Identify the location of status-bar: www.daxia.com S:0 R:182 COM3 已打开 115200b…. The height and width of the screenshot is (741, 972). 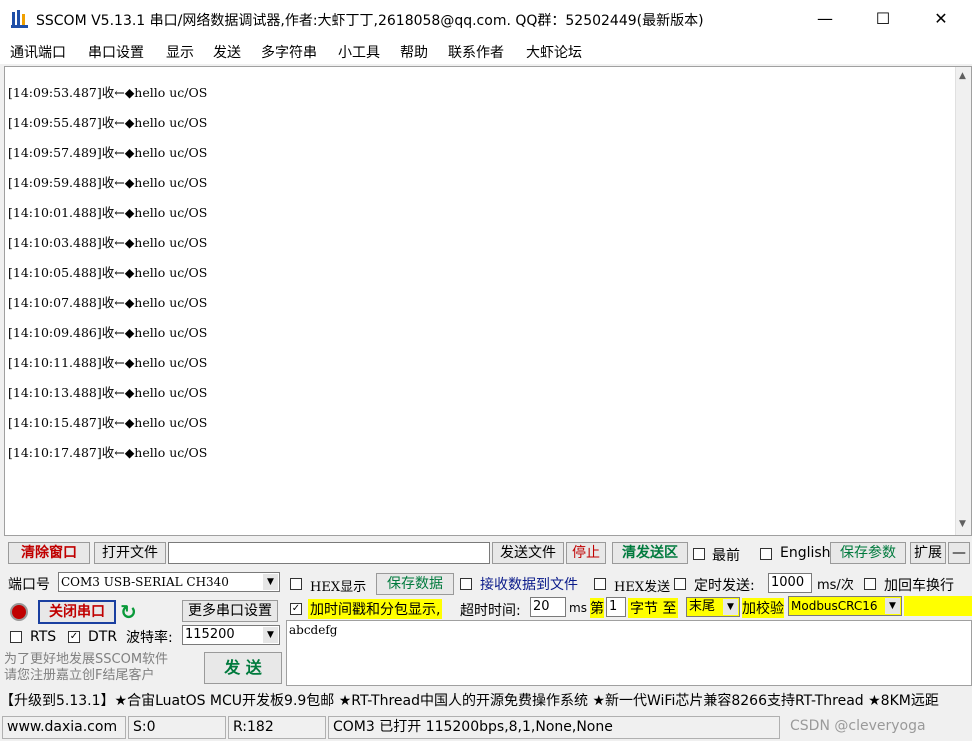
(486, 727).